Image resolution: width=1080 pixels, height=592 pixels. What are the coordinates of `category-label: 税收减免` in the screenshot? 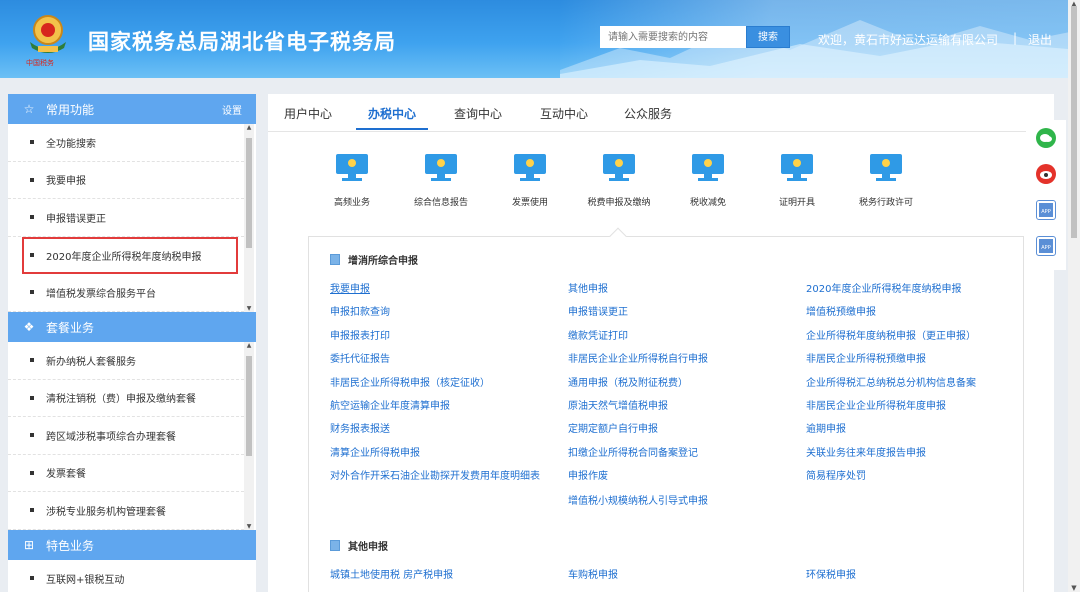 It's located at (707, 203).